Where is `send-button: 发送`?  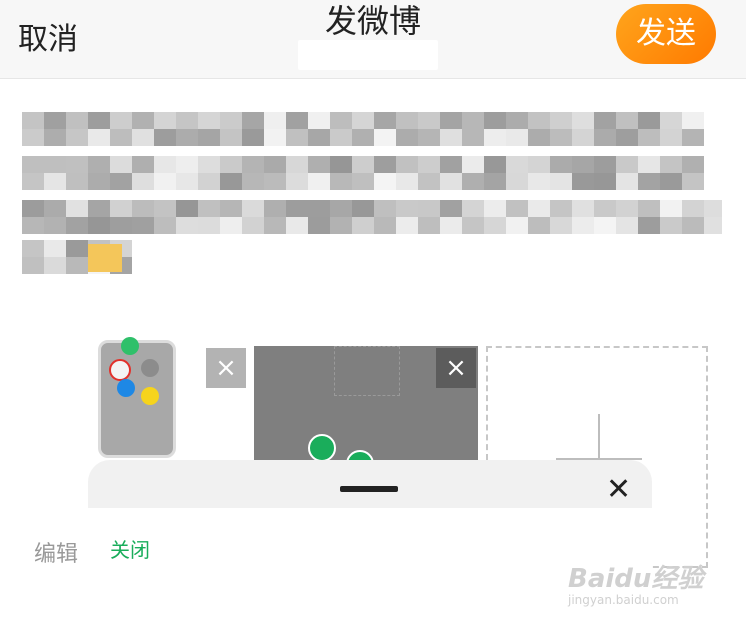 send-button: 发送 is located at coordinates (666, 34).